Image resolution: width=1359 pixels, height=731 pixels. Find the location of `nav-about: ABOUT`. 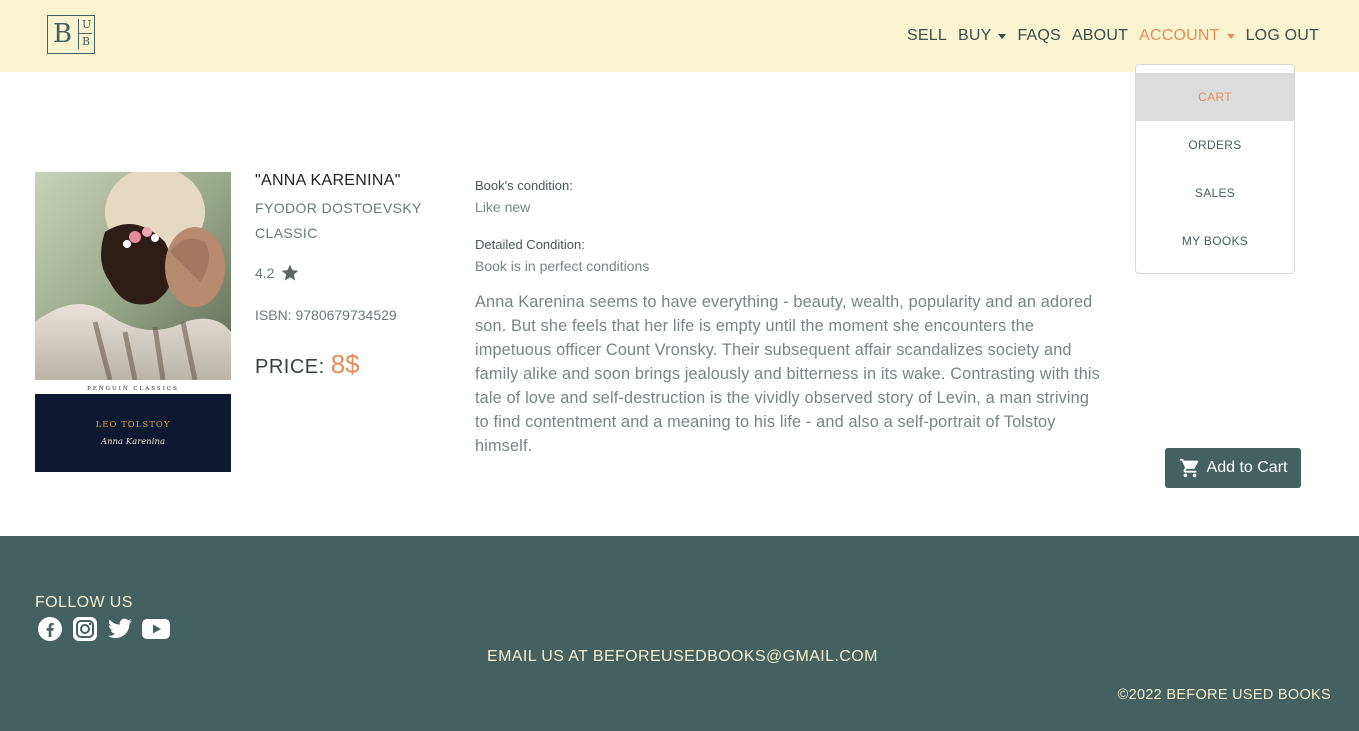

nav-about: ABOUT is located at coordinates (1100, 36).